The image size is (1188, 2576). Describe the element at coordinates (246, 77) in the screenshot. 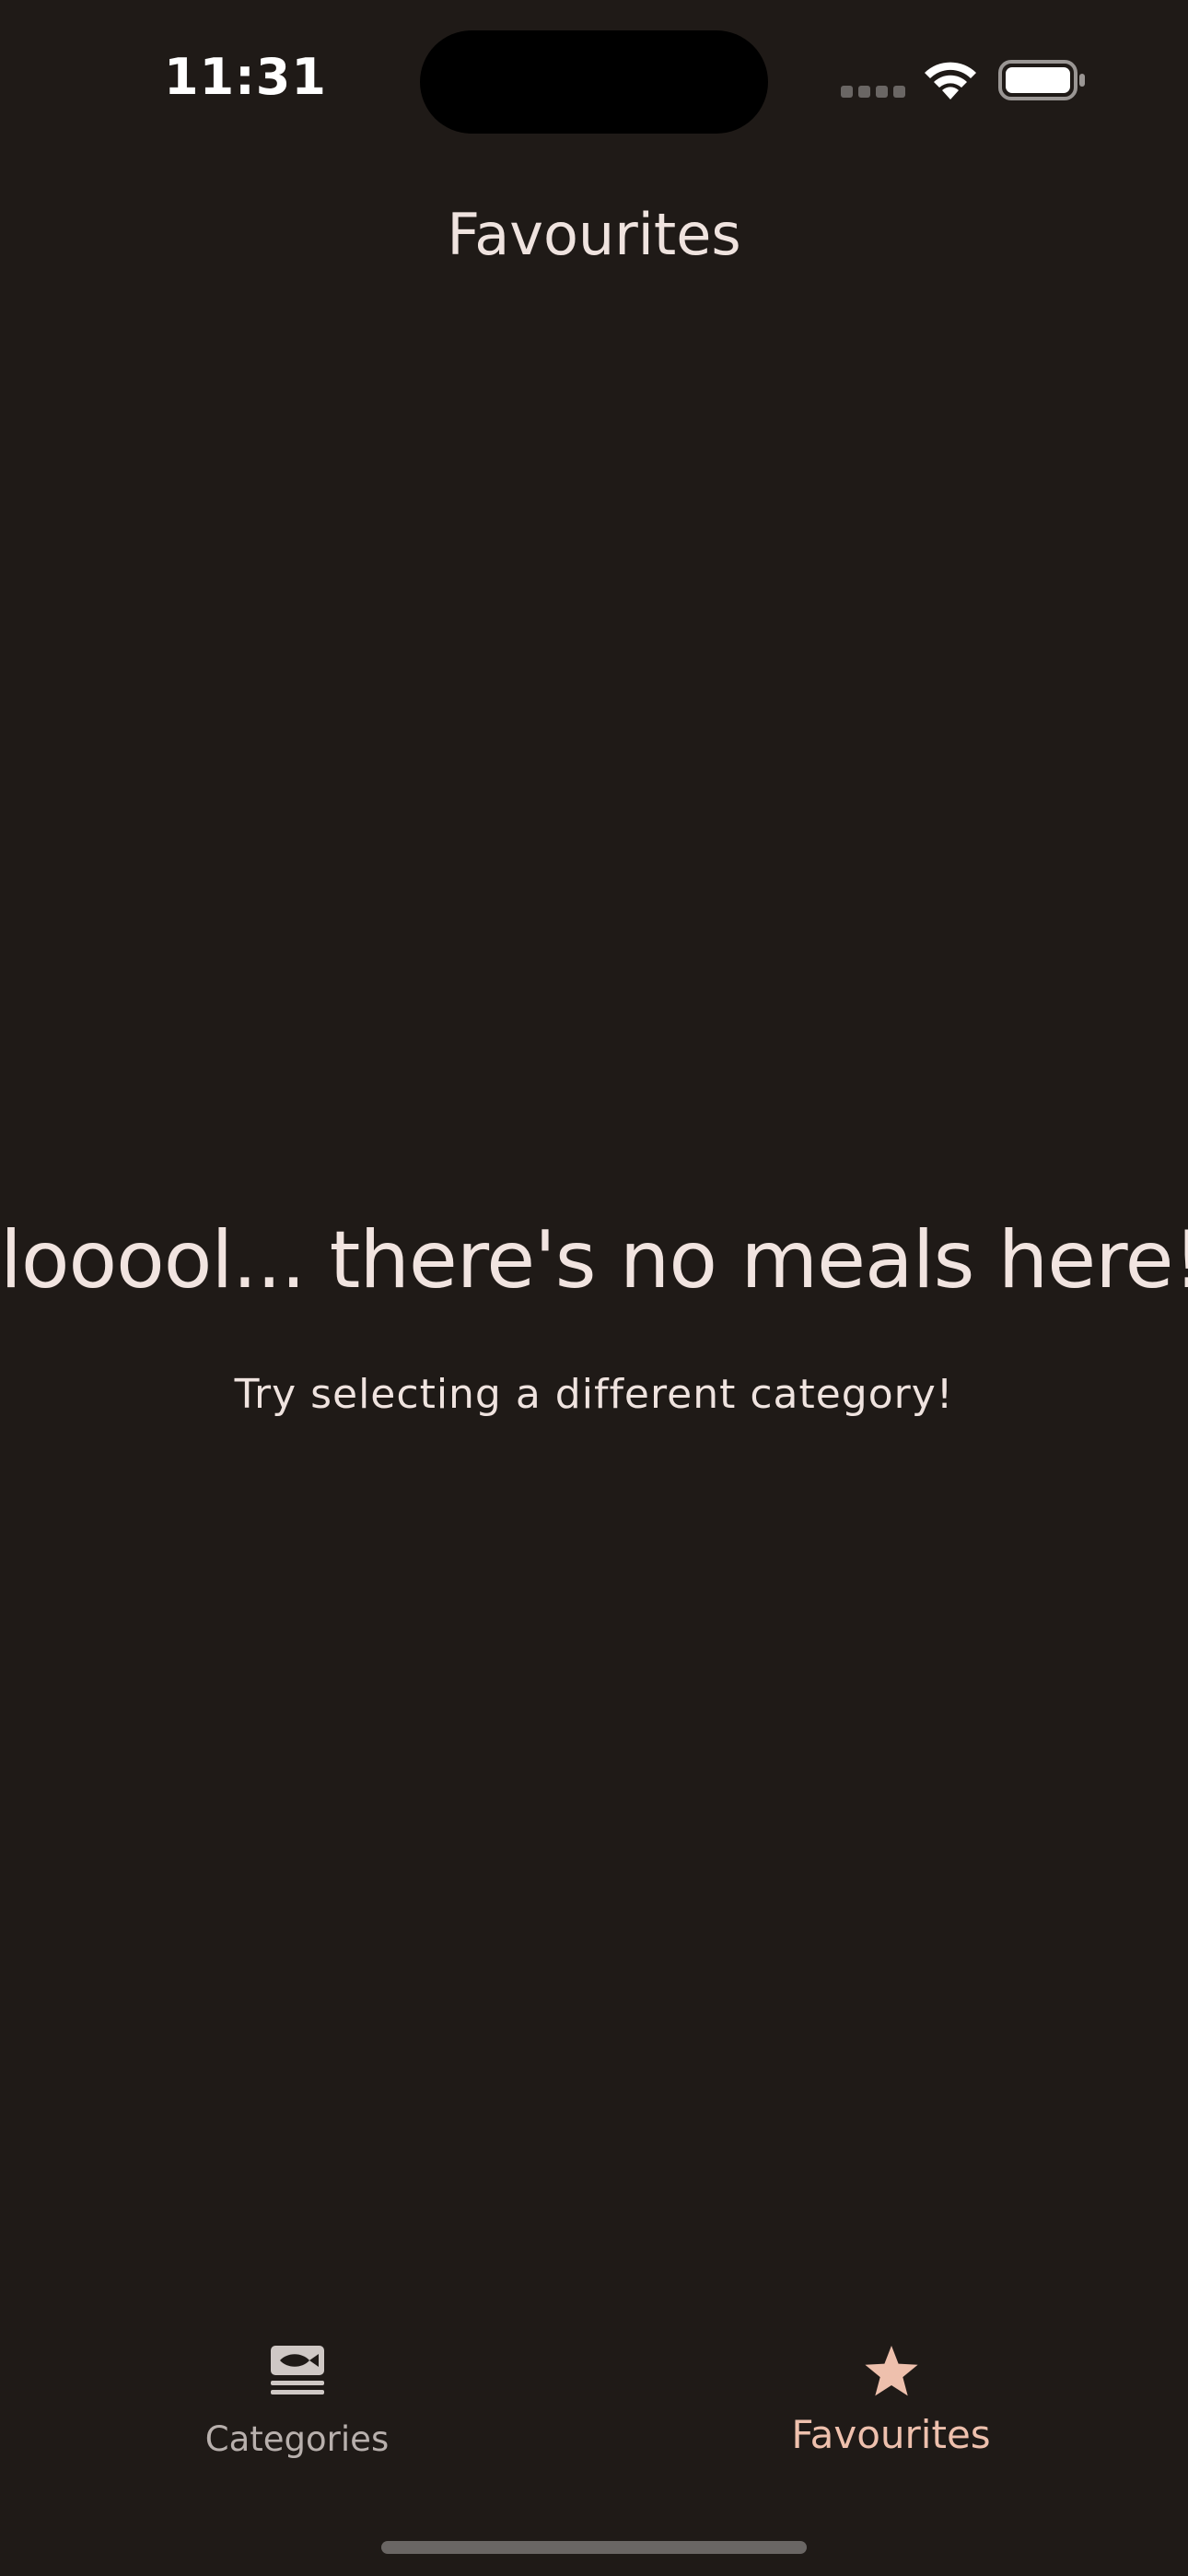

I see `status-time: 11:31` at that location.